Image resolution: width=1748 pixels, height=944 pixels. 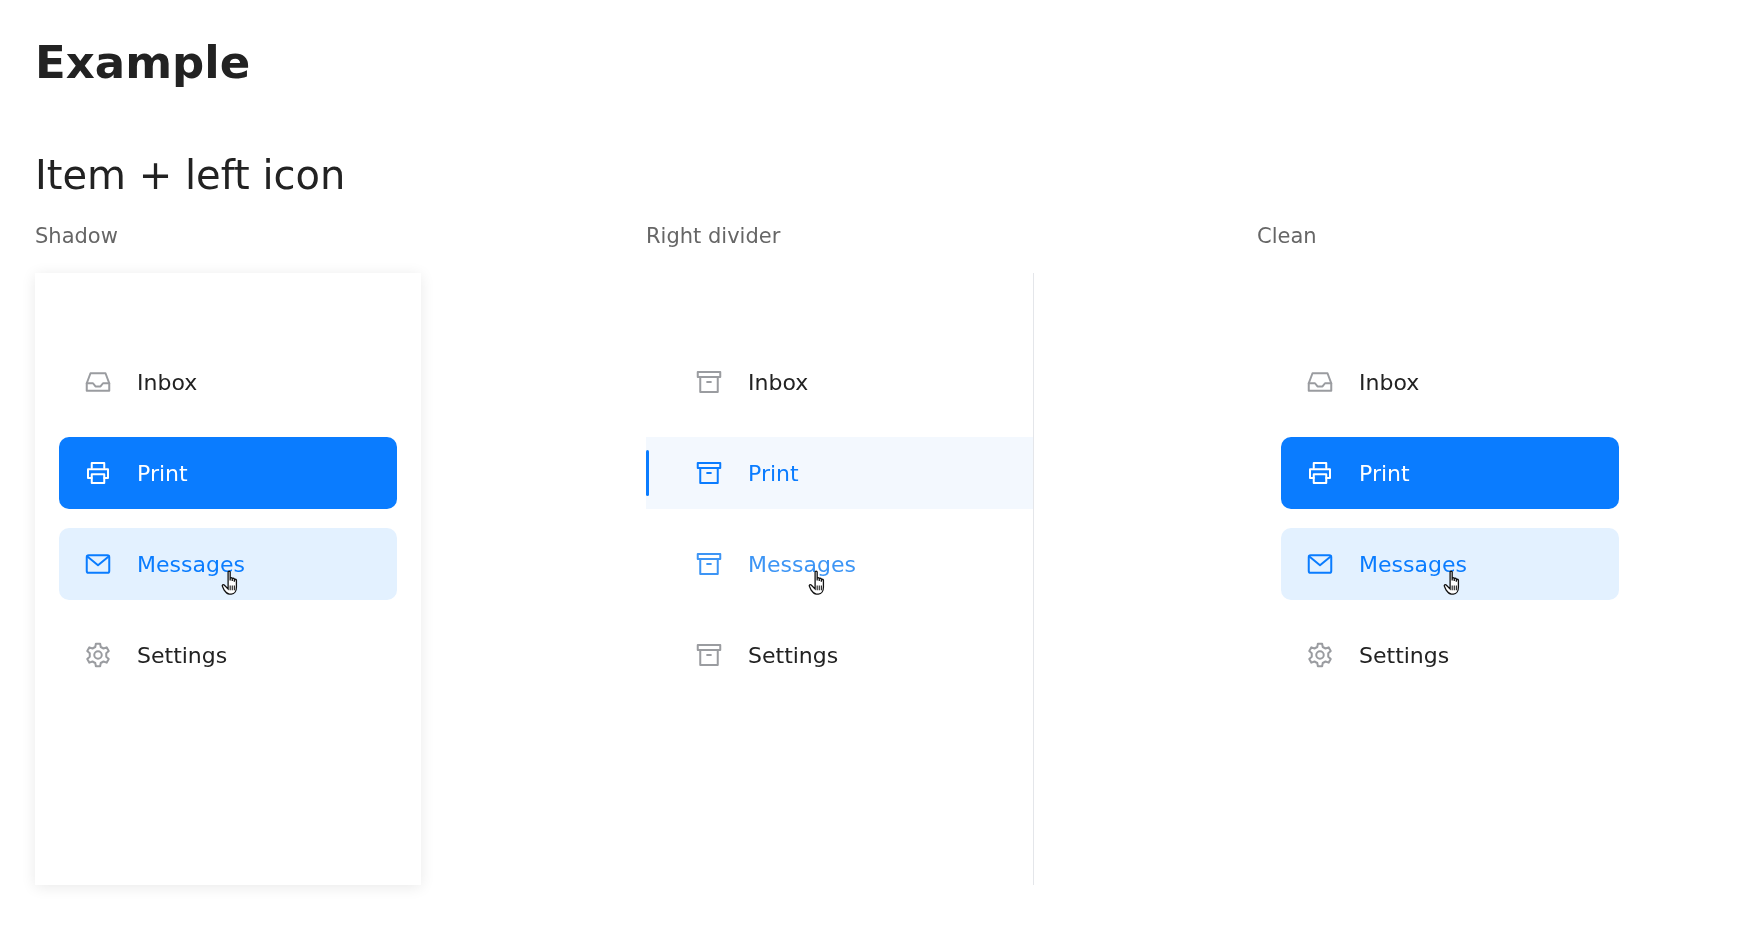 I want to click on variant-label: Shadow, so click(x=77, y=236).